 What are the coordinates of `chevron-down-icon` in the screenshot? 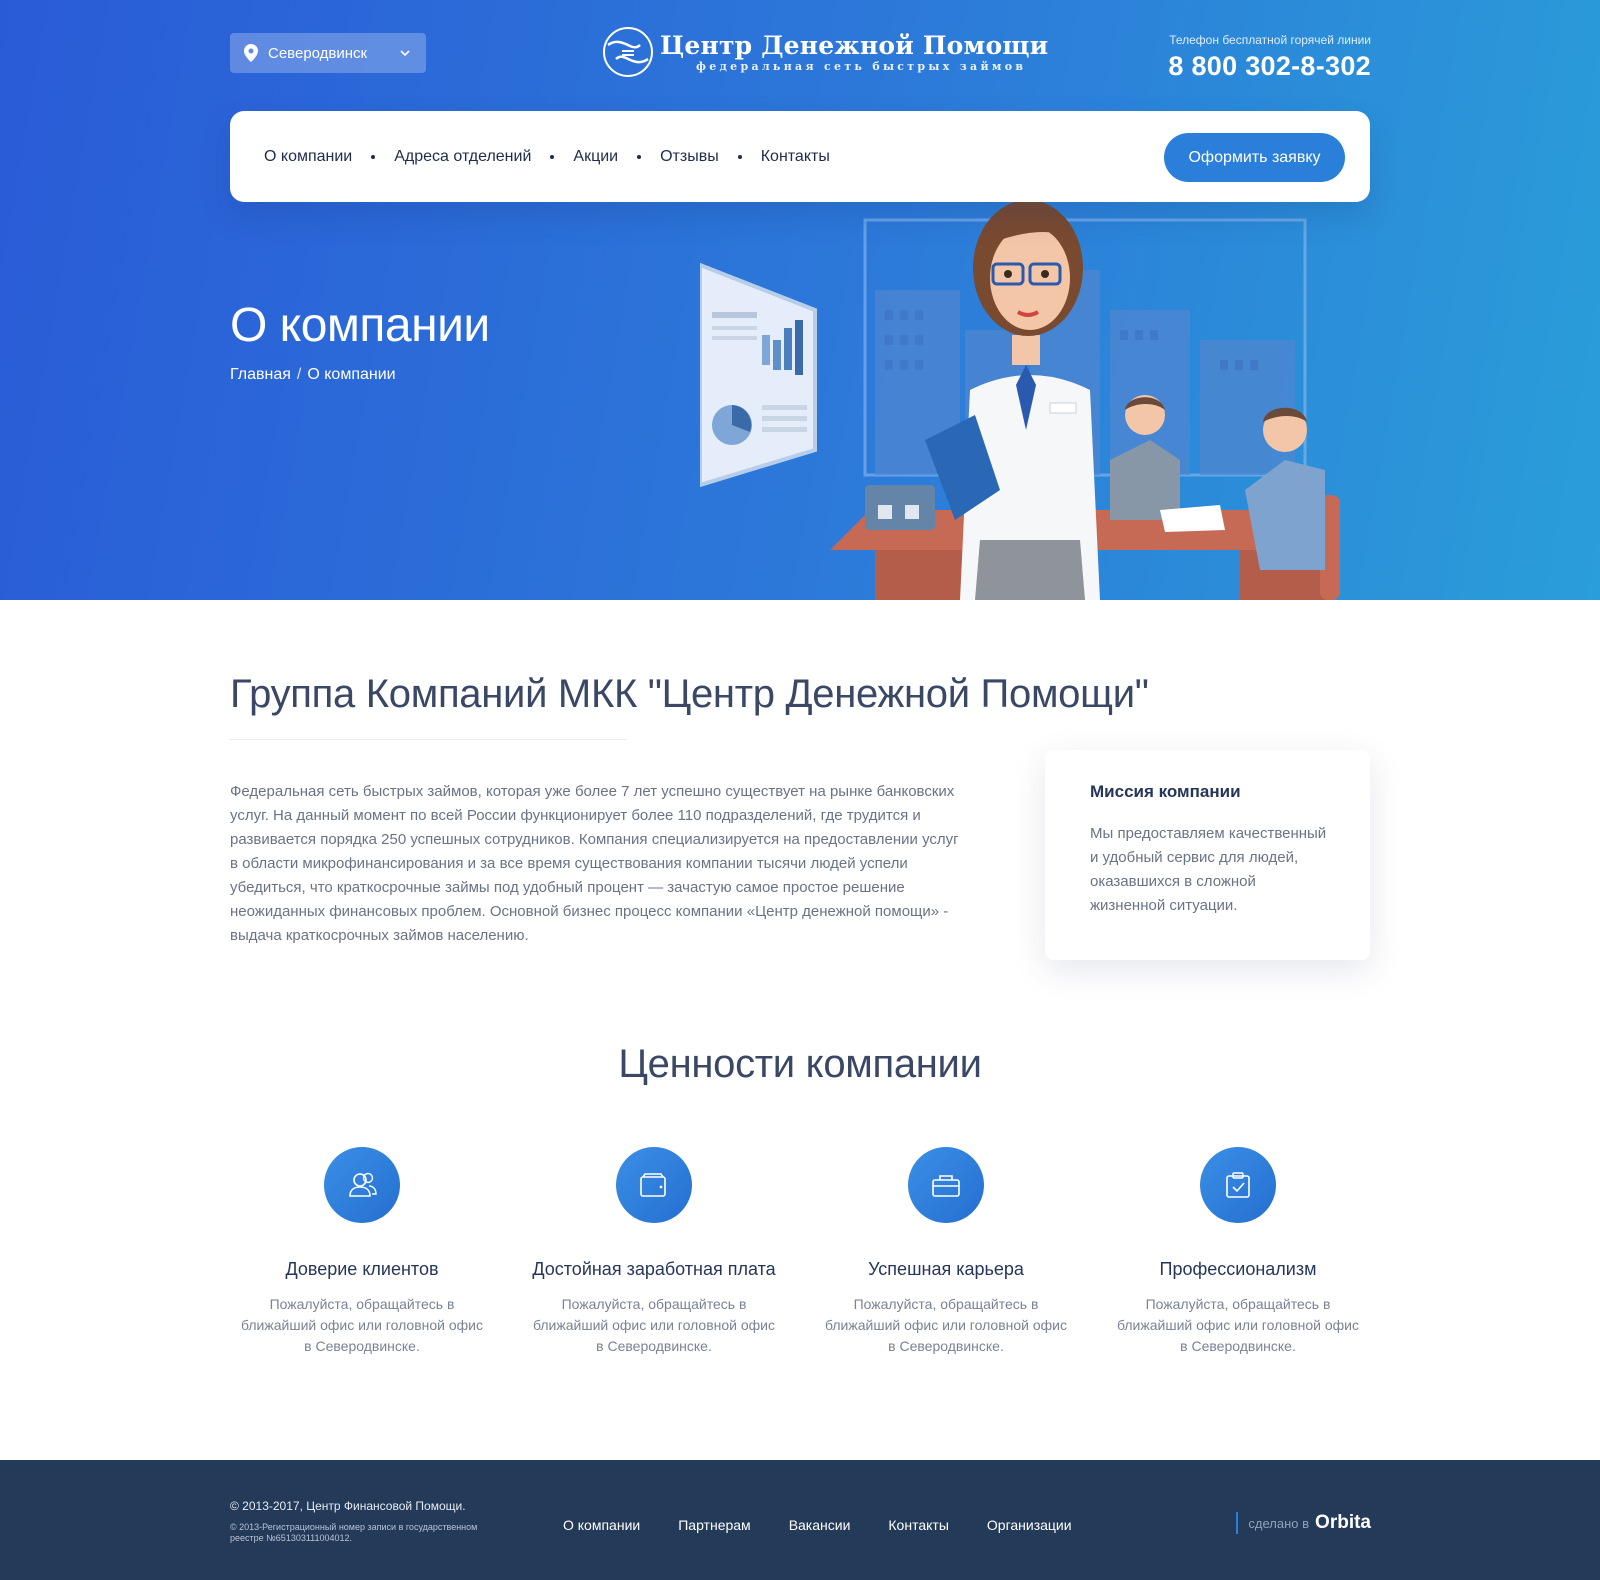 It's located at (405, 53).